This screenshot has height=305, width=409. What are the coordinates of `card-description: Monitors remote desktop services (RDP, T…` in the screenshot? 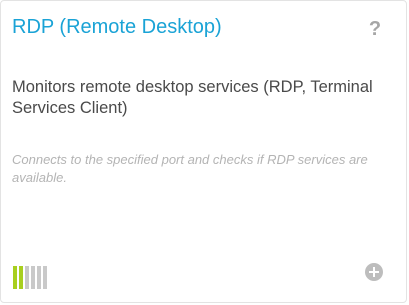 It's located at (192, 97).